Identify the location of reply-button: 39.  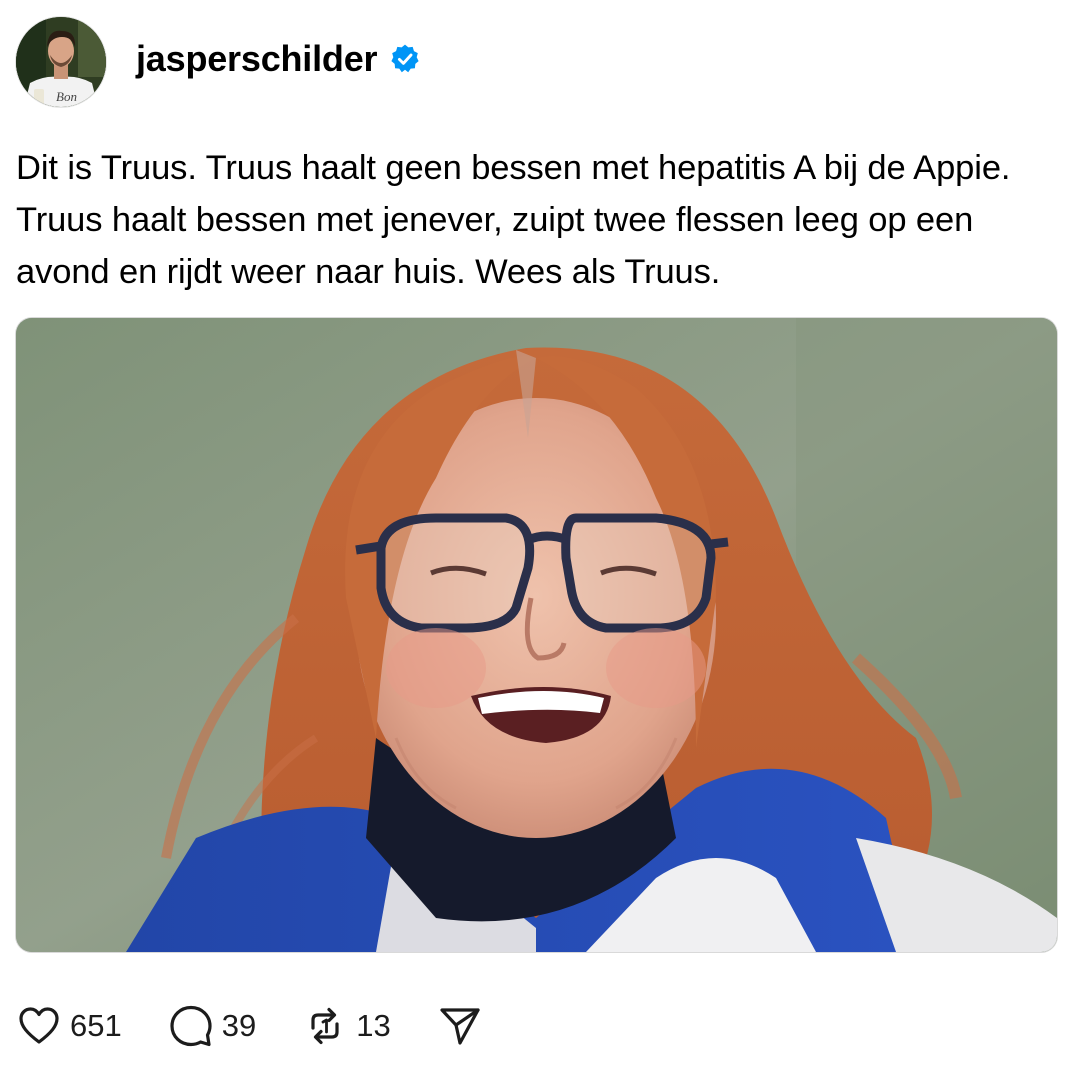
(212, 1026).